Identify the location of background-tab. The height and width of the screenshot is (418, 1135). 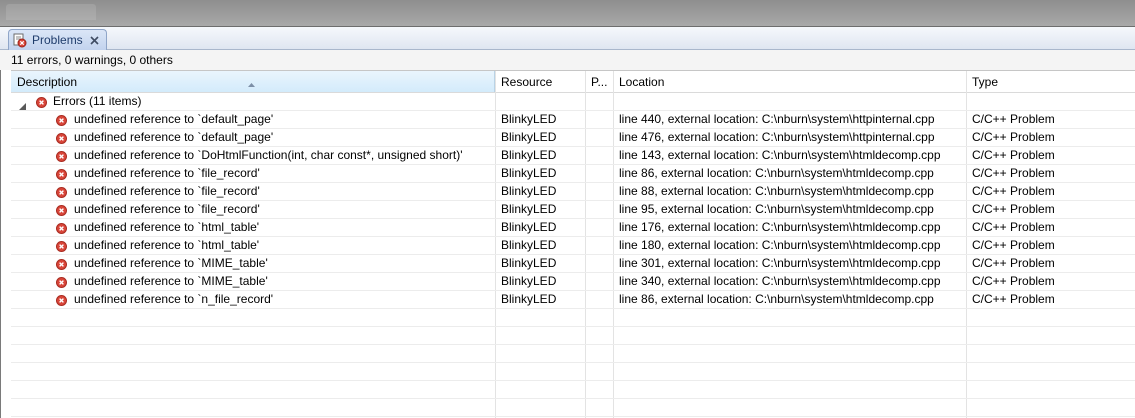
(51, 12).